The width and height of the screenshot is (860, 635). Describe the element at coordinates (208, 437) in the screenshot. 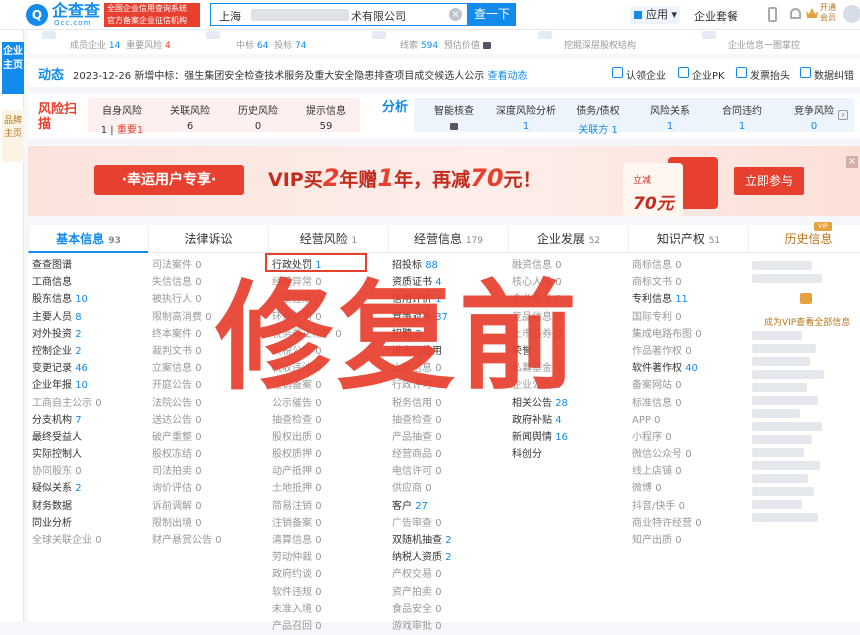

I see `list-item: 破产重整 0` at that location.